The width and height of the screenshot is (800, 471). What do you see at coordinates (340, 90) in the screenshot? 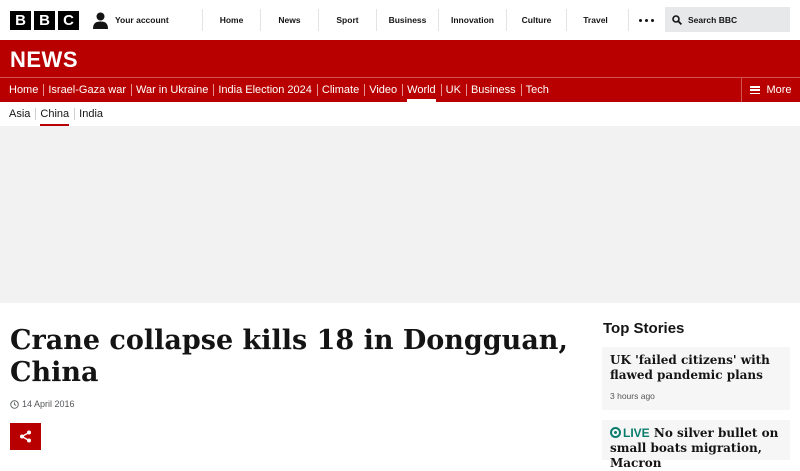
I see `section-nav-climate: Climate` at bounding box center [340, 90].